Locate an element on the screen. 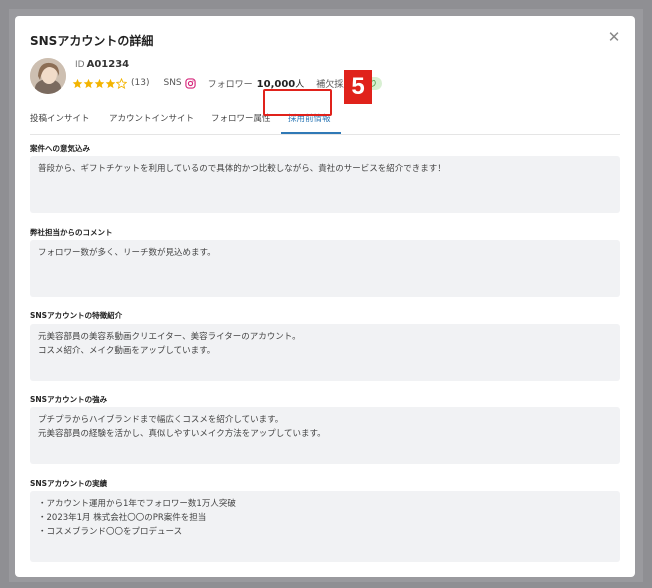  sns-label: SNS is located at coordinates (172, 83).